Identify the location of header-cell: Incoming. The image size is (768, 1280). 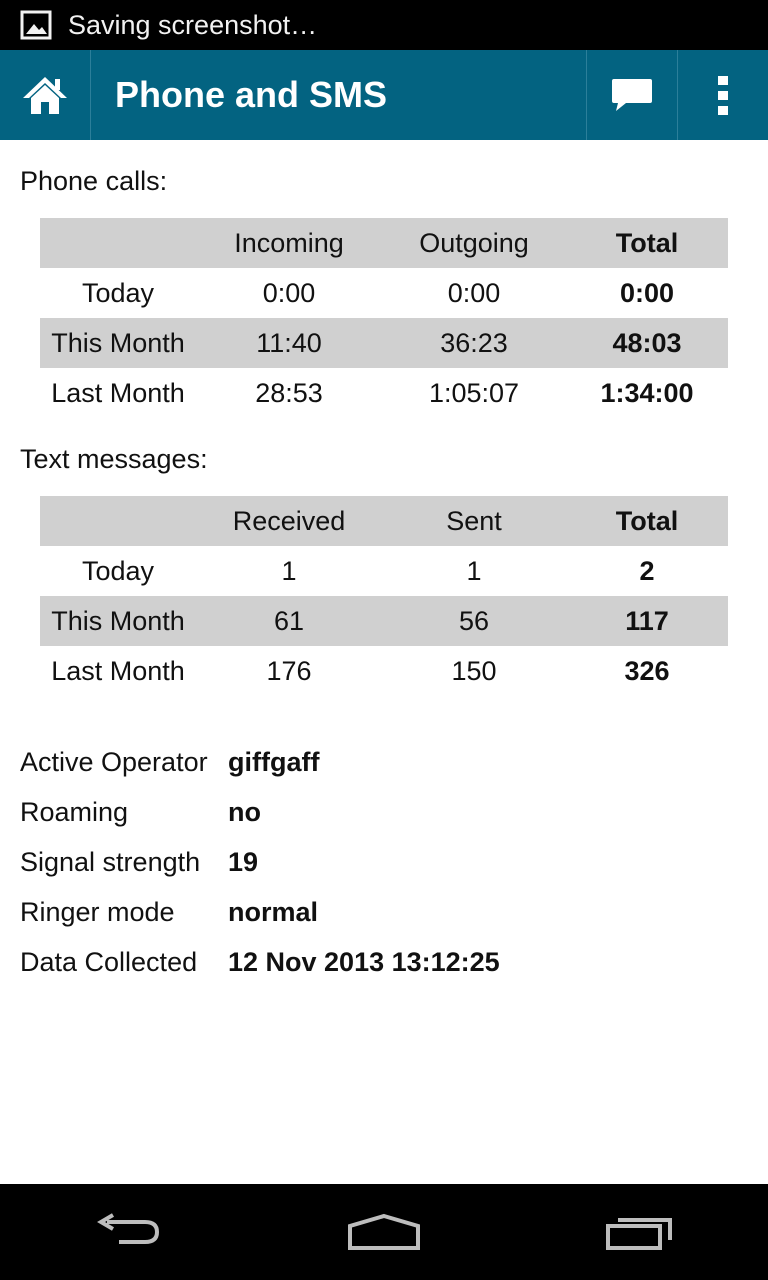
(289, 243).